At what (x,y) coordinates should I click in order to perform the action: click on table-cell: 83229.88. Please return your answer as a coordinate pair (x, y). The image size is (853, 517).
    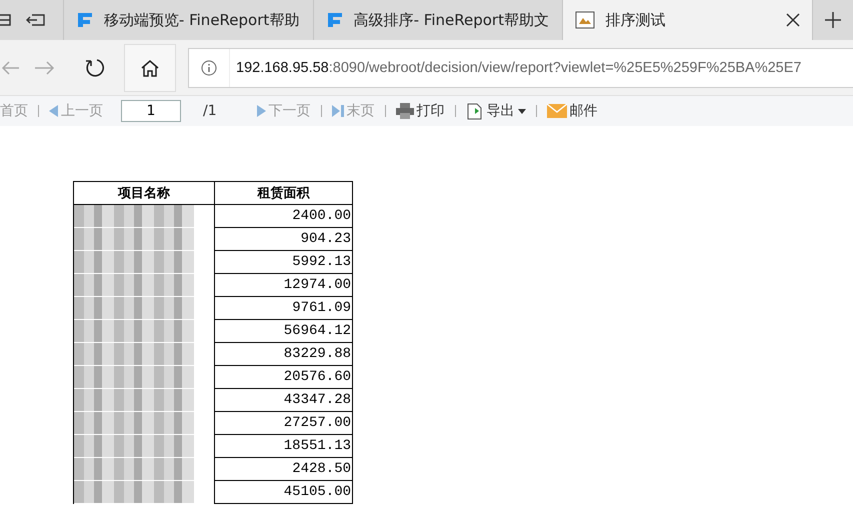
    Looking at the image, I should click on (283, 354).